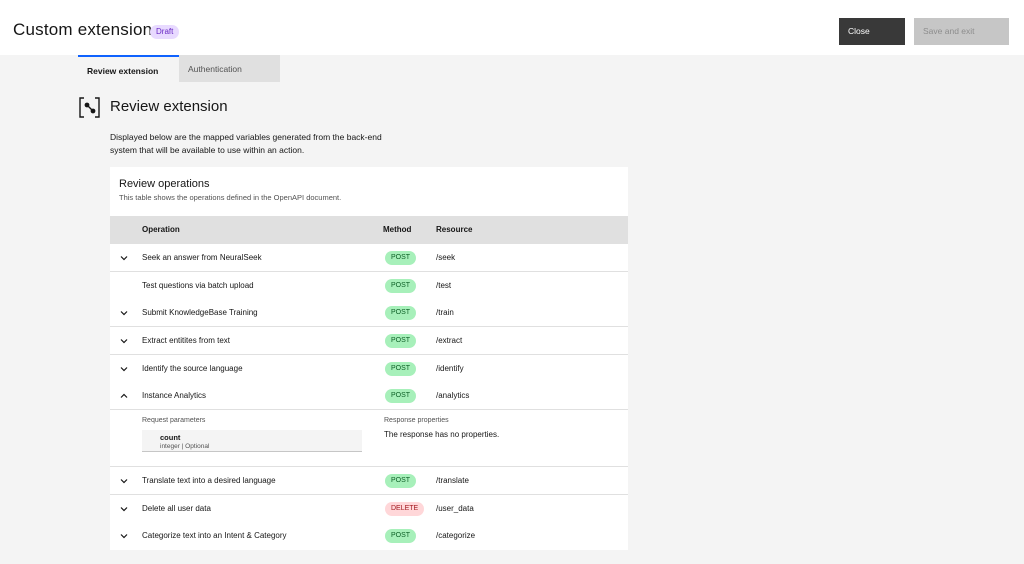  I want to click on review-extension-icon, so click(89, 107).